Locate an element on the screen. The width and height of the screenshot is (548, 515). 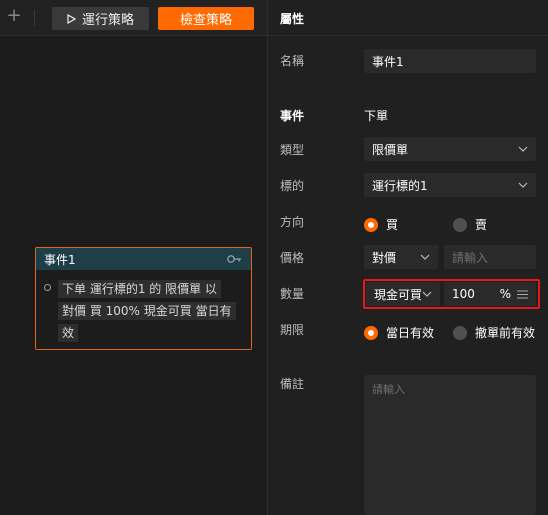
expiry-gtc-radio: 撤單前有效 is located at coordinates (494, 332).